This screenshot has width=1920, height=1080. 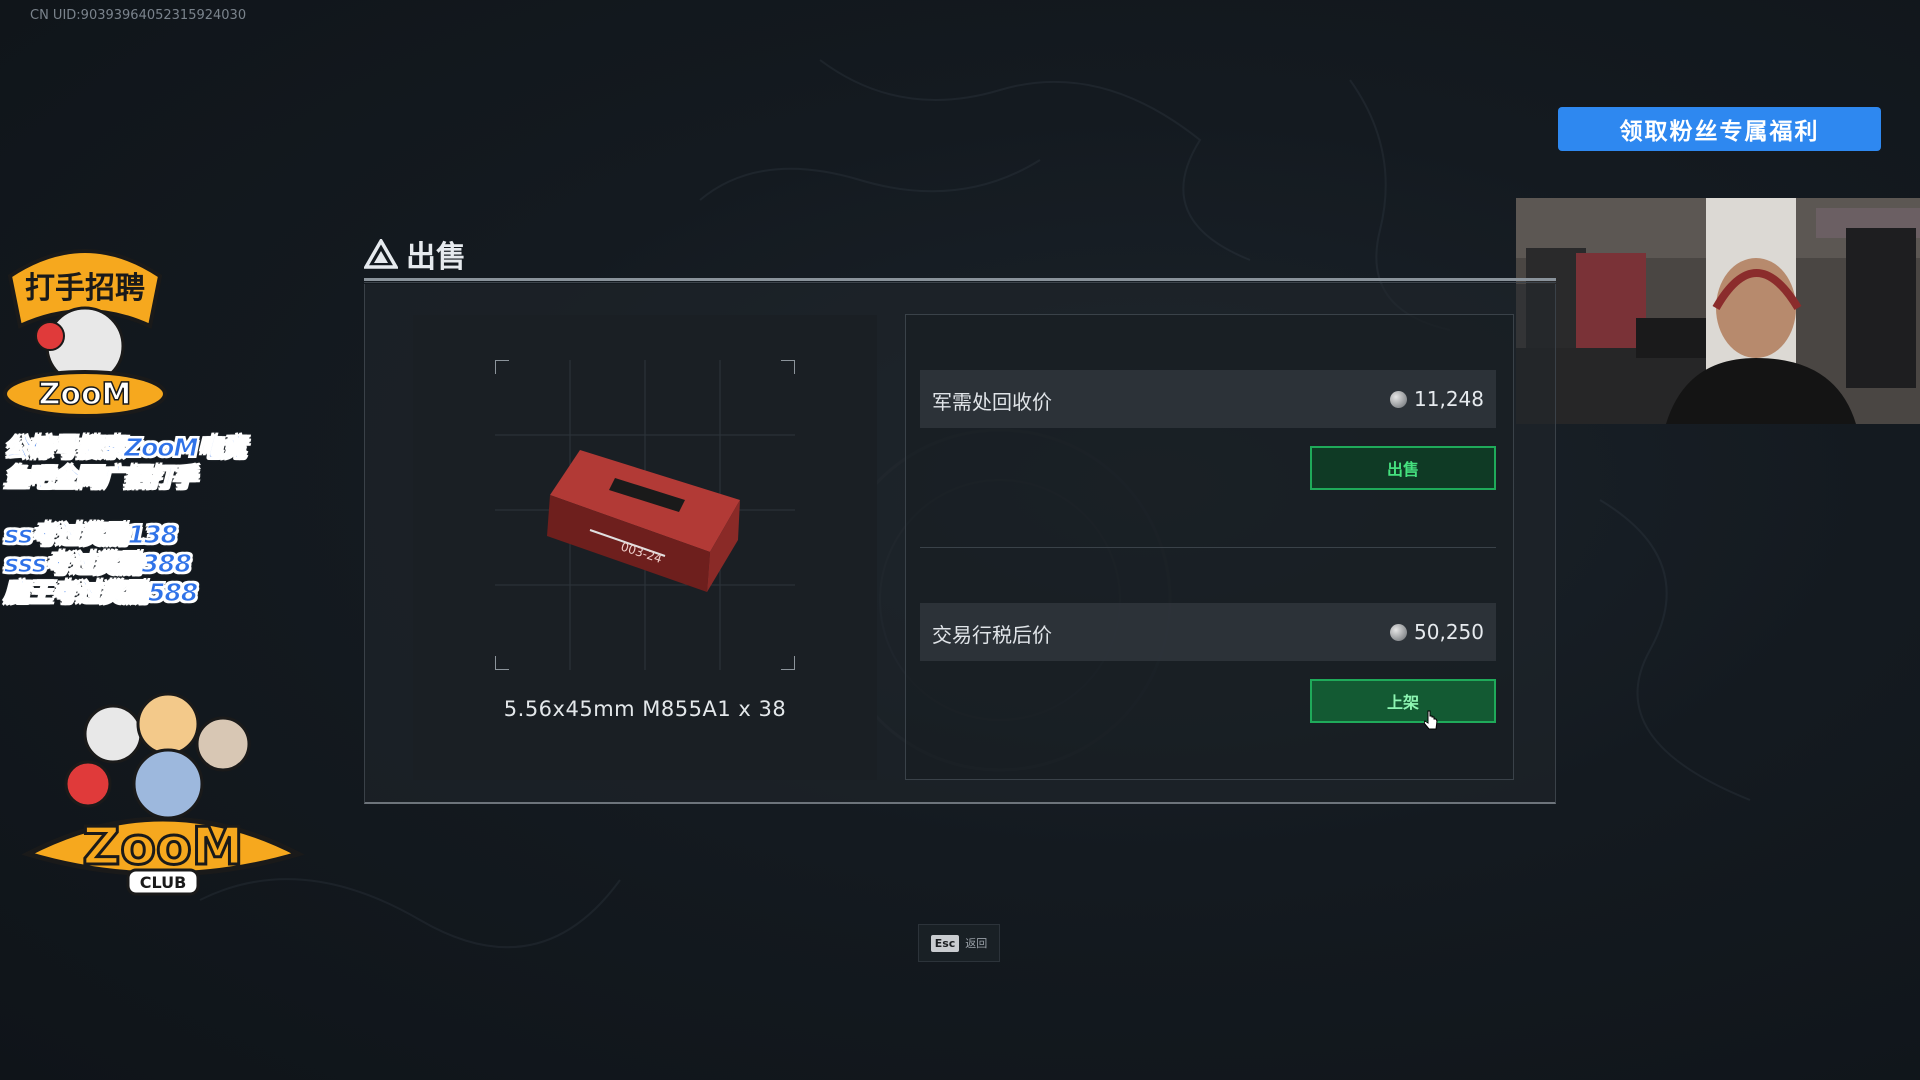 What do you see at coordinates (645, 709) in the screenshot?
I see `item-name: 5.56x45mm M855A1 x 38` at bounding box center [645, 709].